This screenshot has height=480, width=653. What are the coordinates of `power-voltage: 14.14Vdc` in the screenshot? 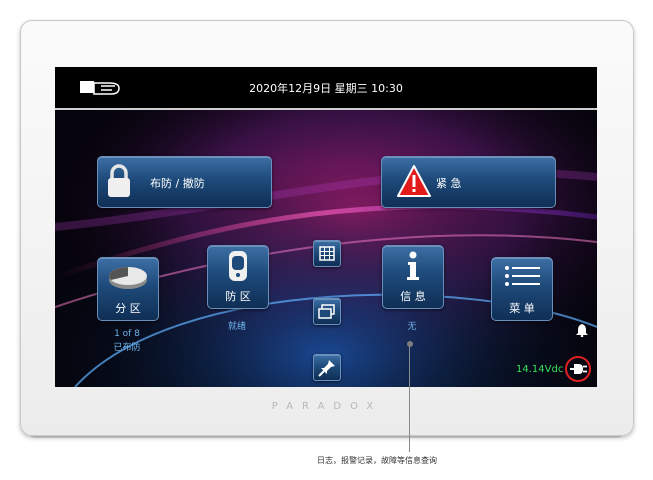 It's located at (540, 369).